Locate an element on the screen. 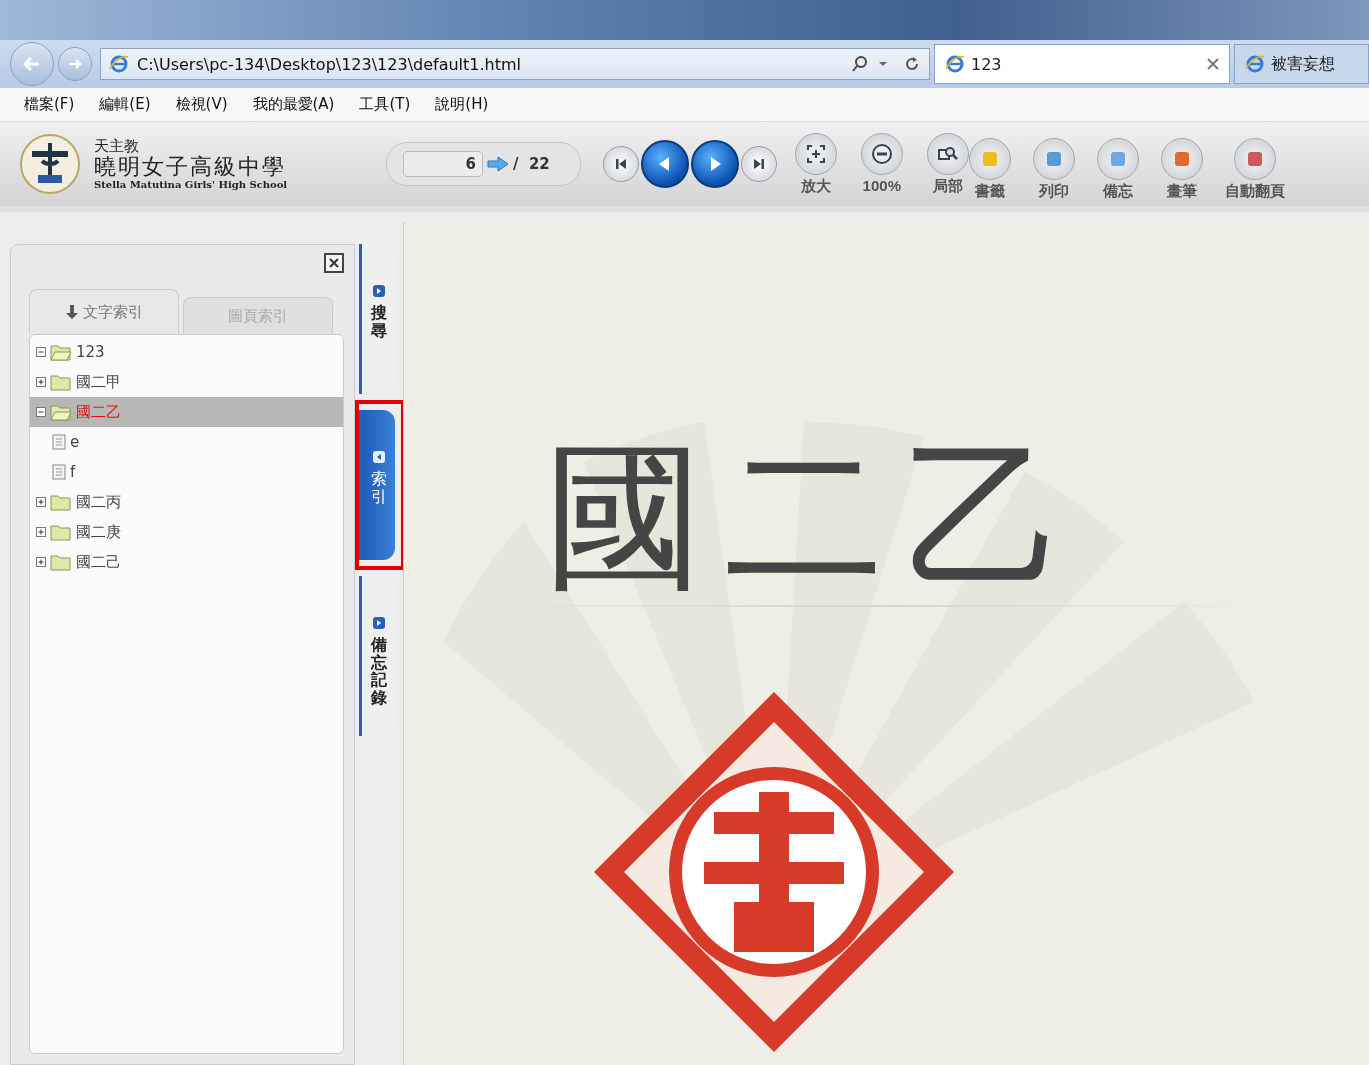  next-page-button is located at coordinates (714, 164).